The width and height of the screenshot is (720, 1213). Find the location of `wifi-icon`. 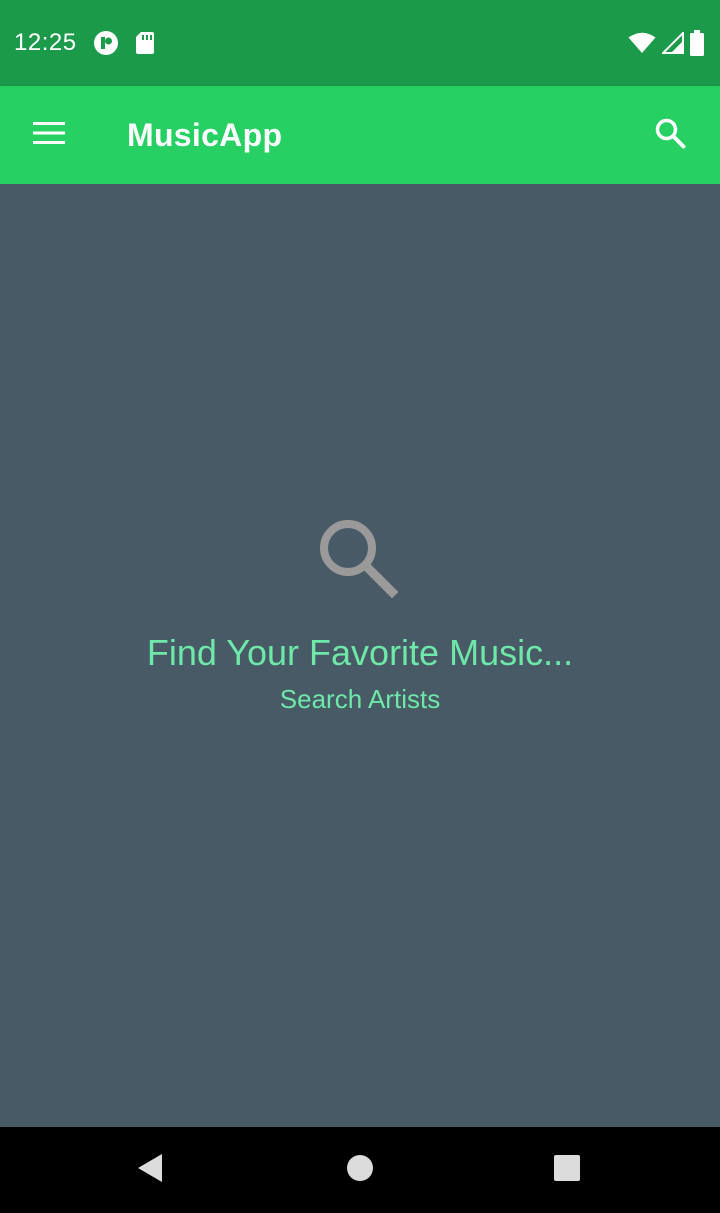

wifi-icon is located at coordinates (642, 43).